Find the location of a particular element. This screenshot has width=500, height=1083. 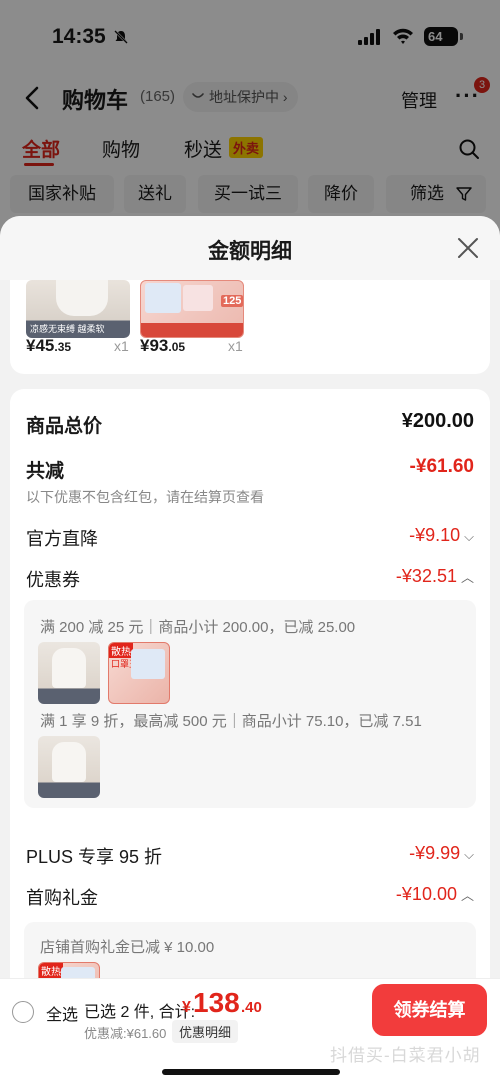

official-discount-label: 官方直降 is located at coordinates (62, 539).